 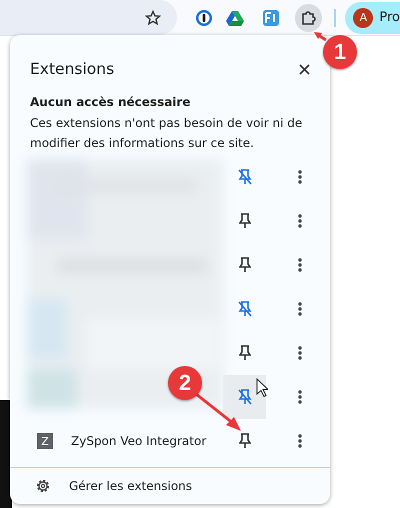 I want to click on pin-button, so click(x=244, y=397).